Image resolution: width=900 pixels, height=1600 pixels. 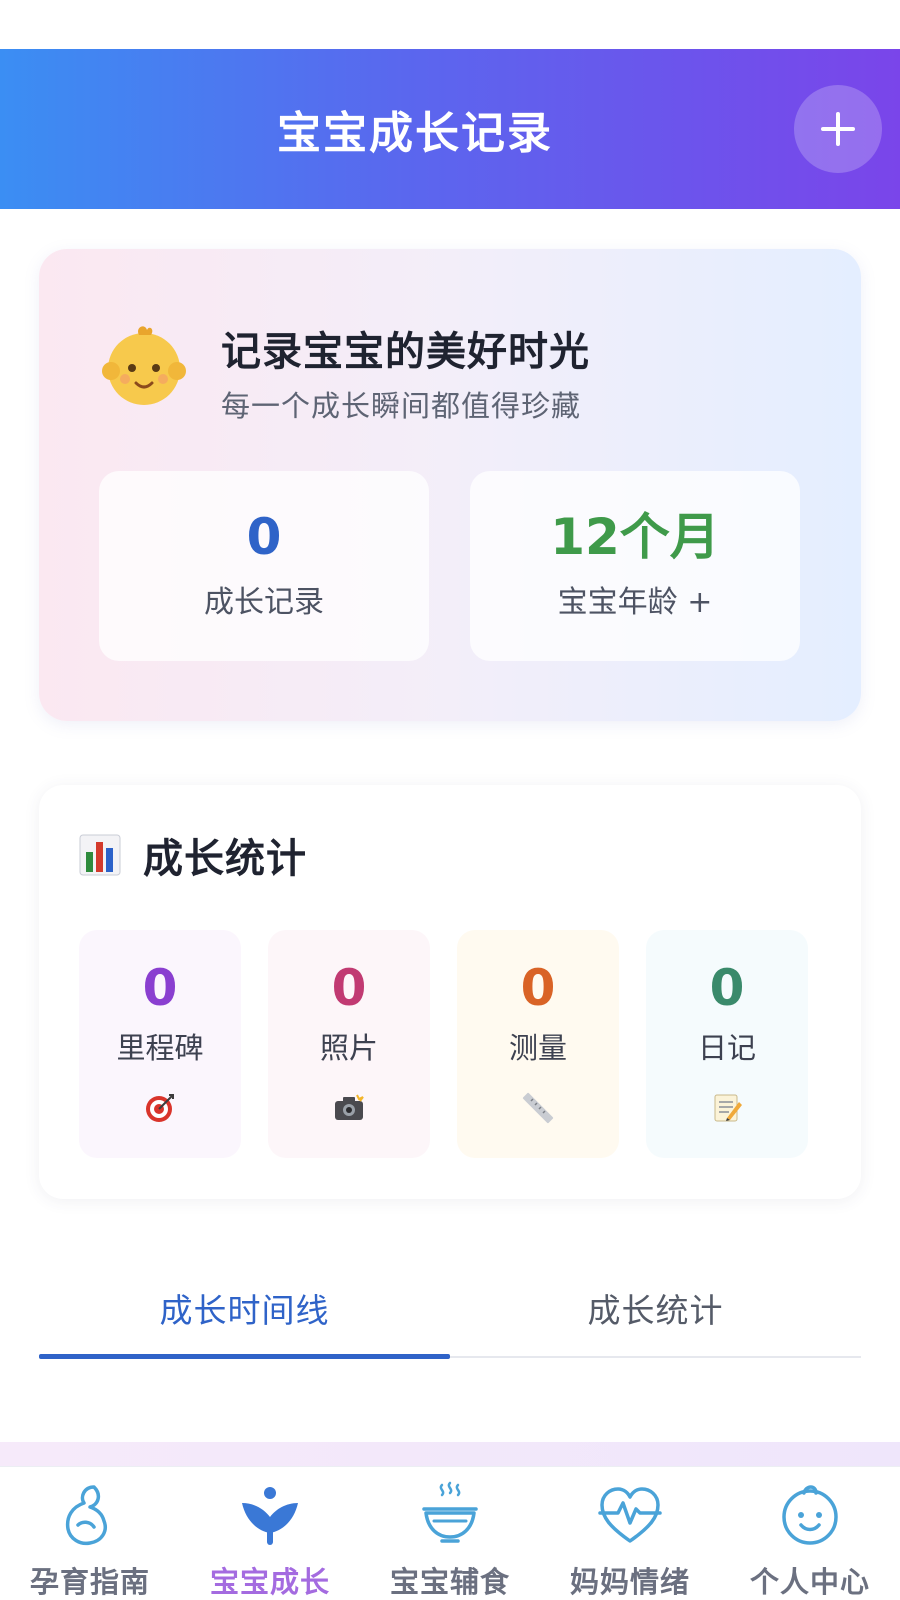 What do you see at coordinates (244, 1356) in the screenshot?
I see `active-tab-indicator` at bounding box center [244, 1356].